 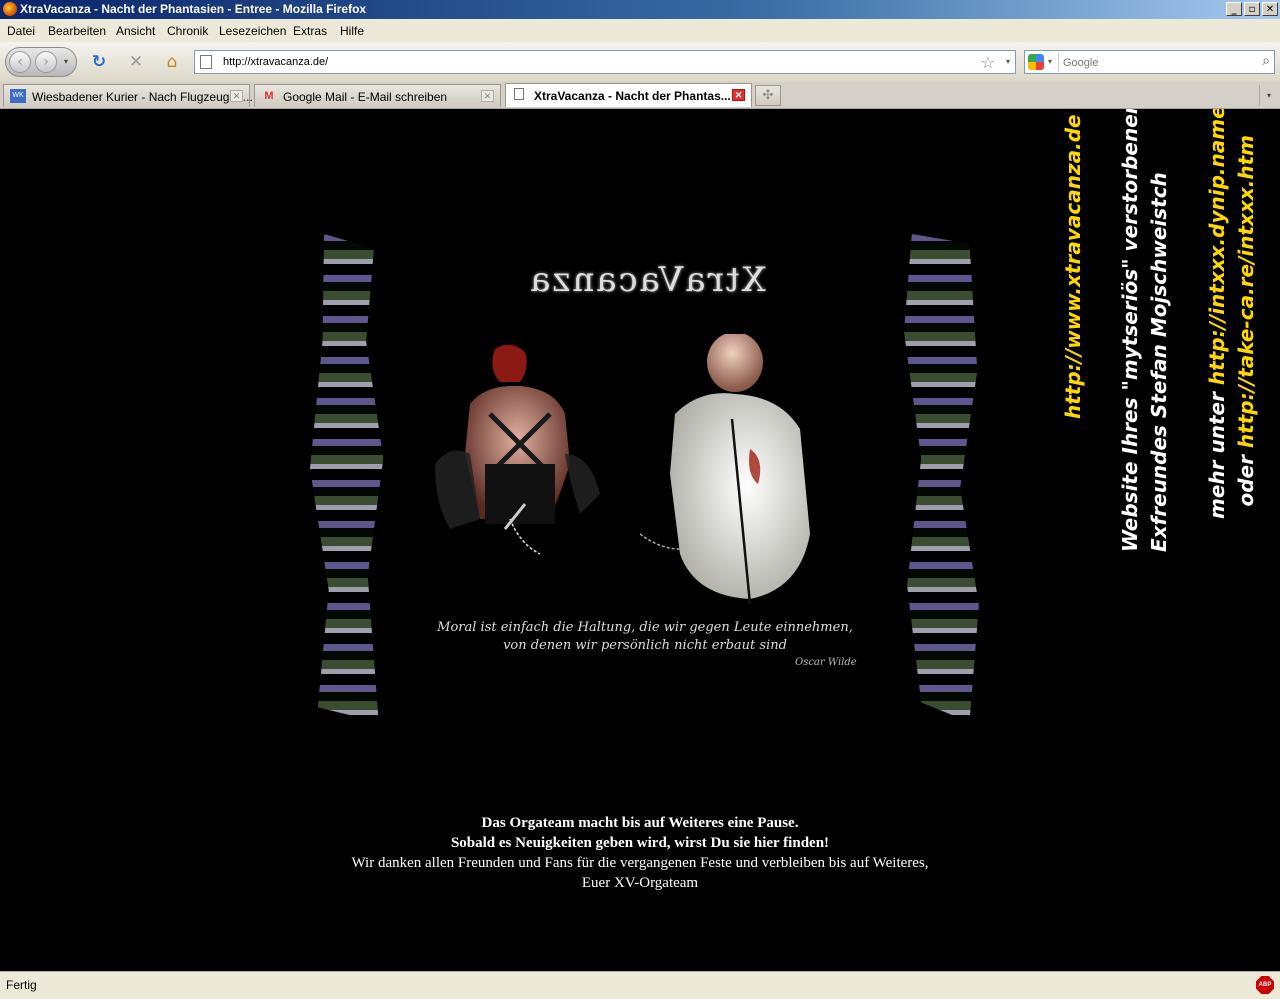 I want to click on menu-hilfe: Hilfe, so click(x=352, y=31).